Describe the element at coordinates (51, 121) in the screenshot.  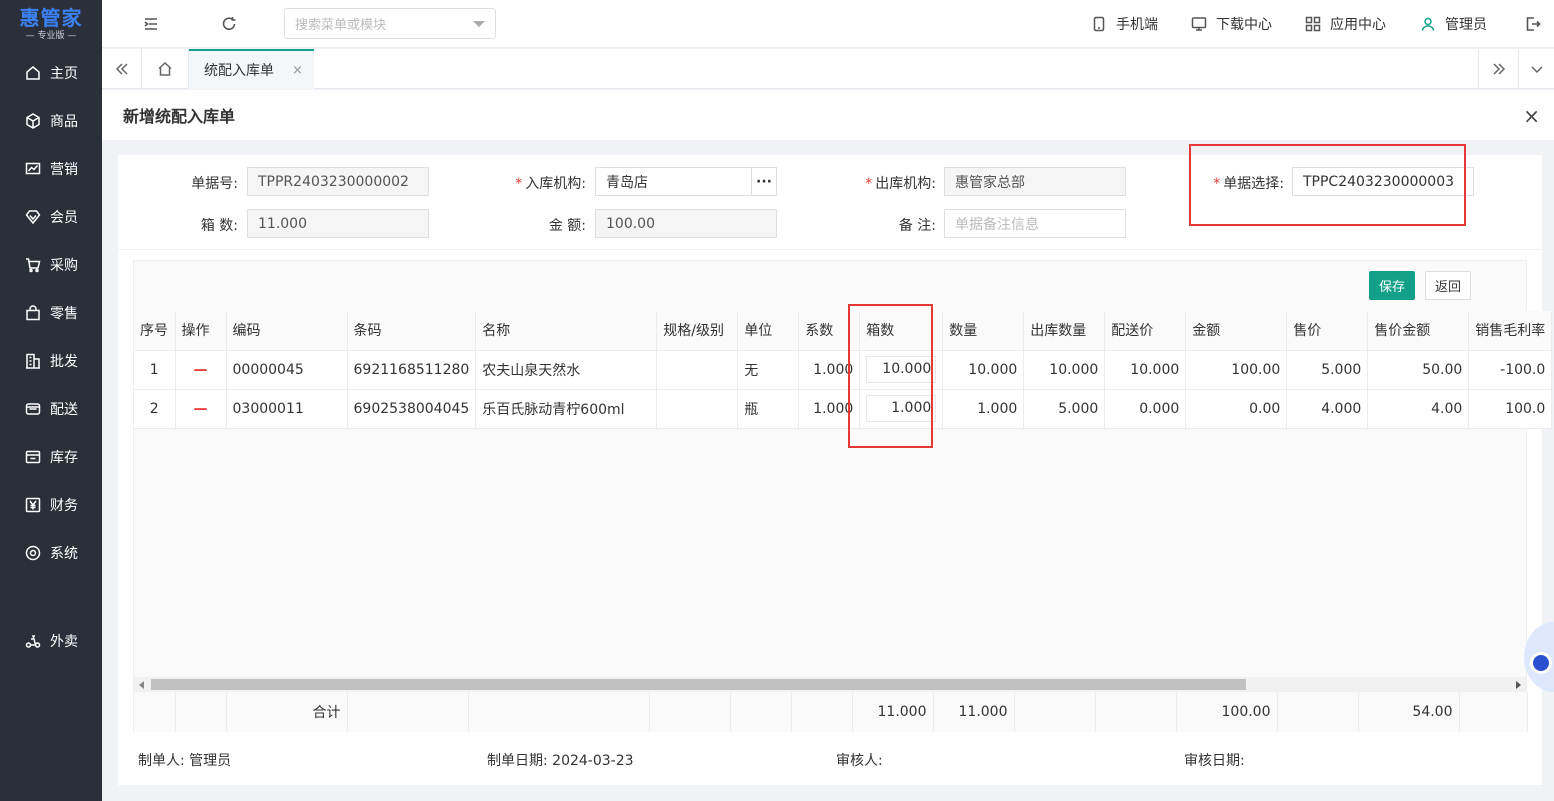
I see `sidebar-item-goods: 商品` at that location.